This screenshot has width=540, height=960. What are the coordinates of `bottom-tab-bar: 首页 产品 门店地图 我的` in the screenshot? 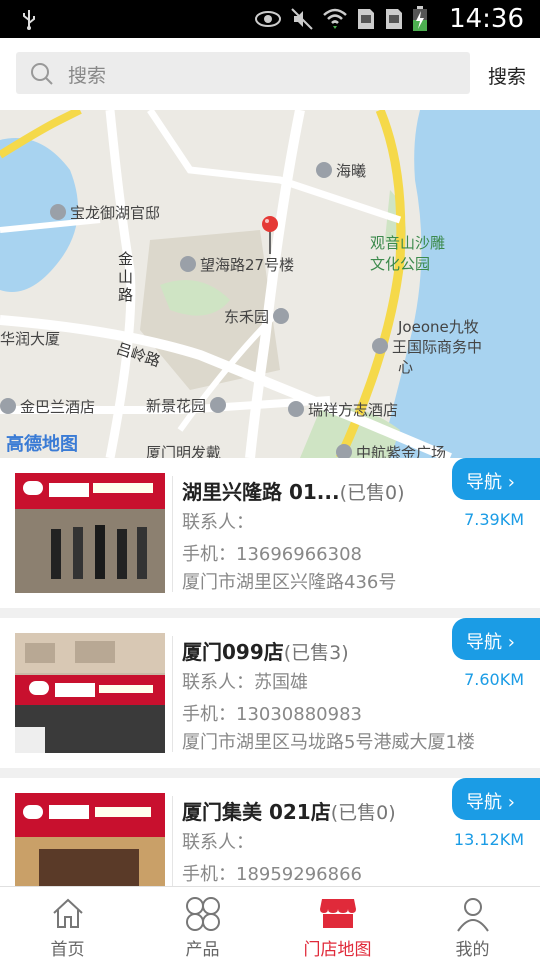 It's located at (270, 923).